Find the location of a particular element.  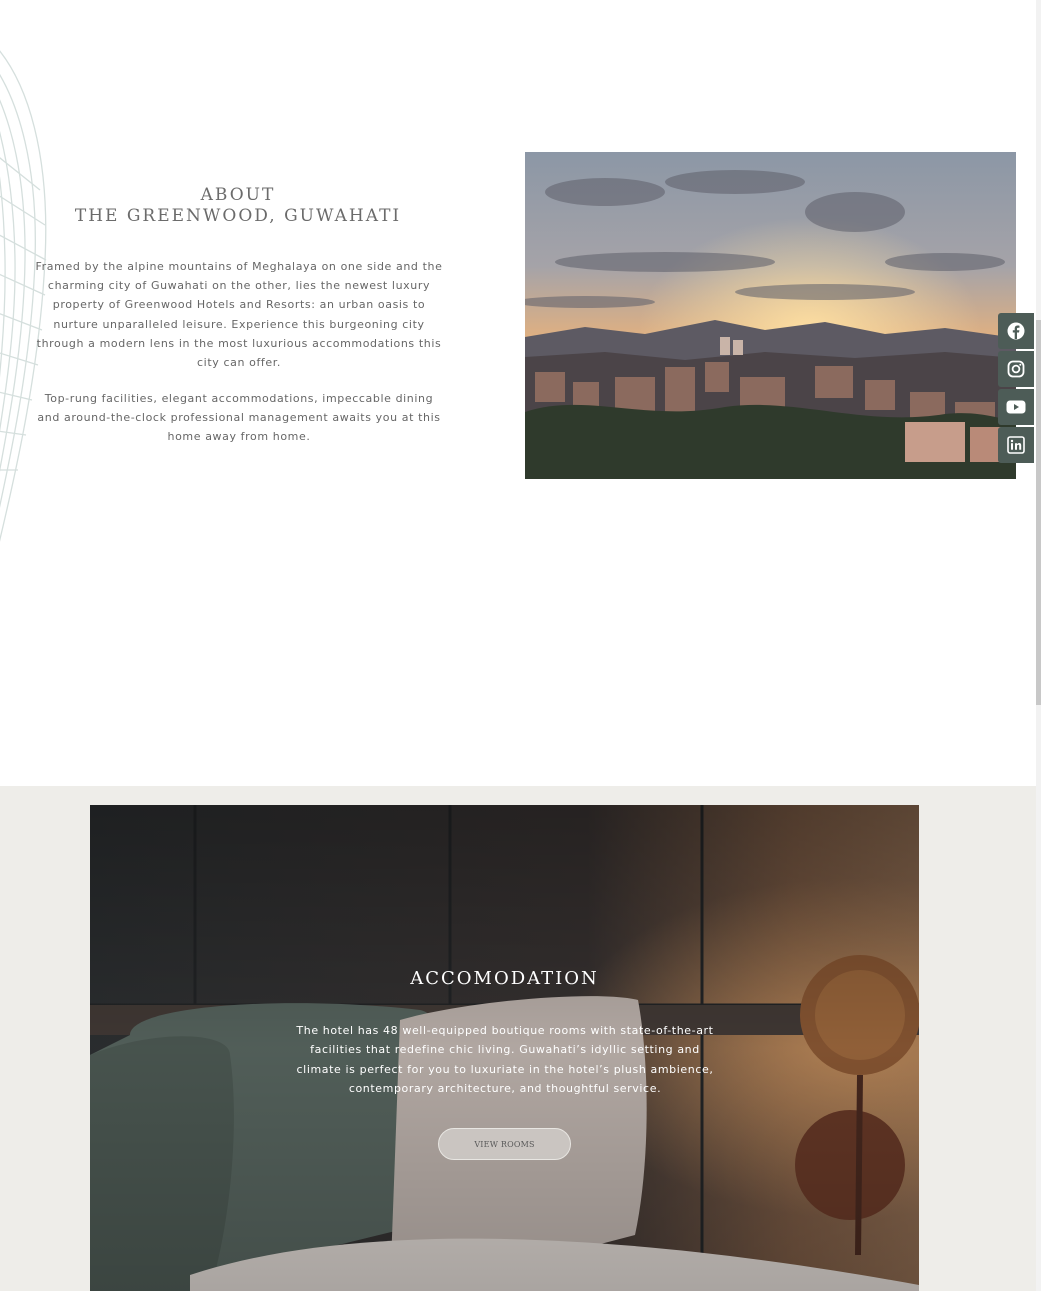

facebook-button is located at coordinates (1016, 331).